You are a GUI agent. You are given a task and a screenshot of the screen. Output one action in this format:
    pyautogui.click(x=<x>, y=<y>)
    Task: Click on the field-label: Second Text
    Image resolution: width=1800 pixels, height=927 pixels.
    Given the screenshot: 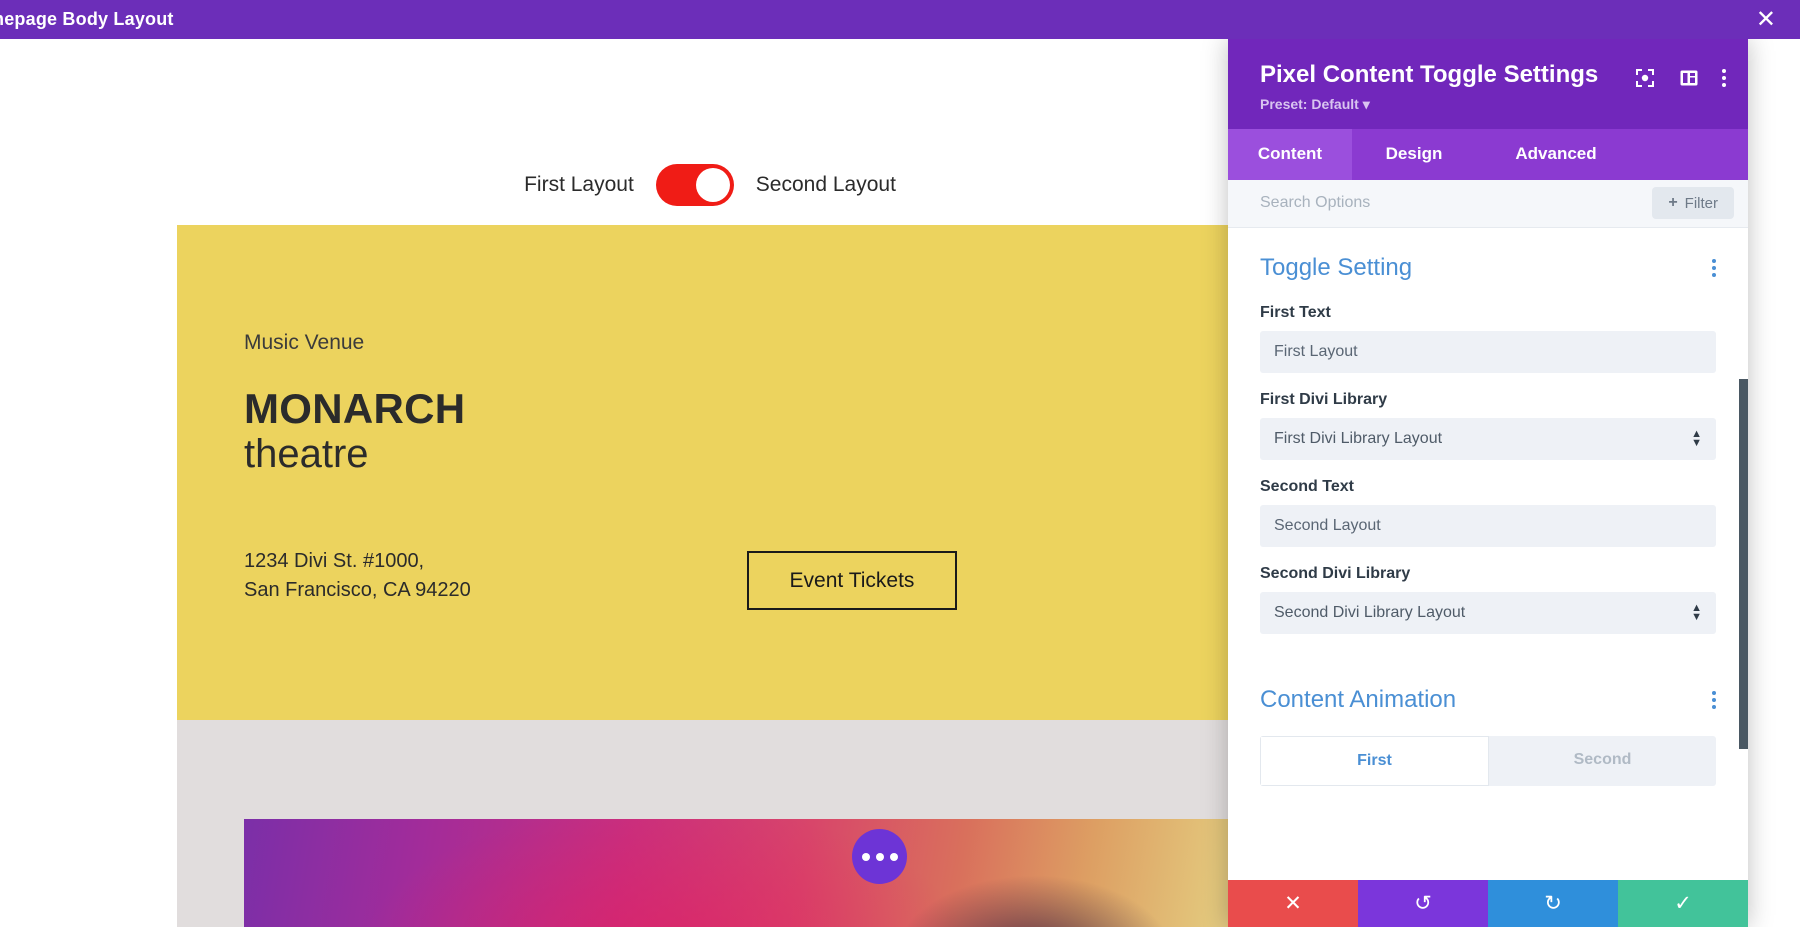 What is the action you would take?
    pyautogui.click(x=1307, y=486)
    